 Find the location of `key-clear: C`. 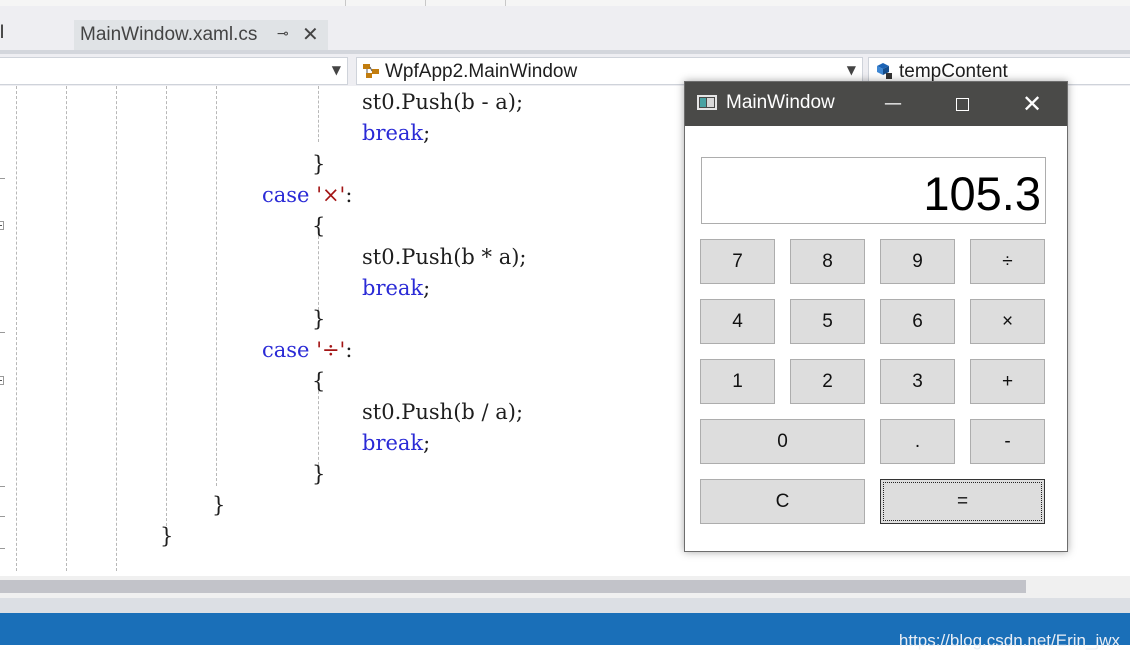

key-clear: C is located at coordinates (782, 501).